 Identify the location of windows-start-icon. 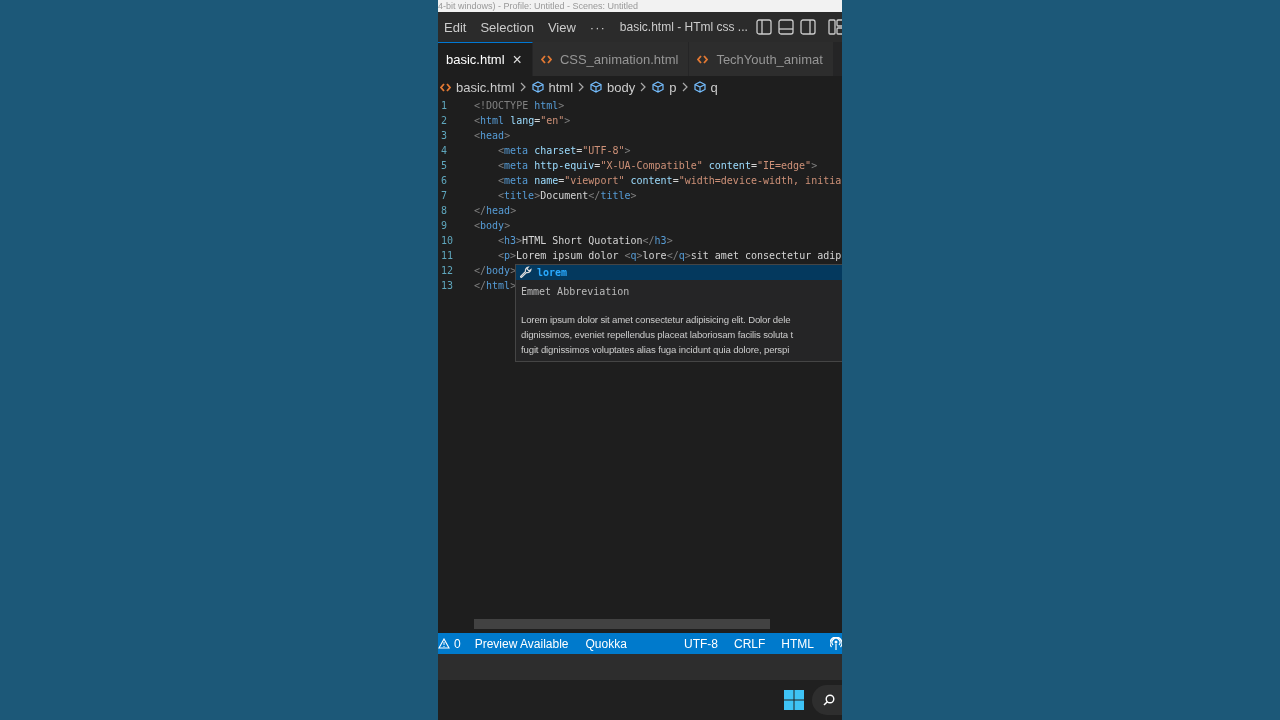
(794, 700).